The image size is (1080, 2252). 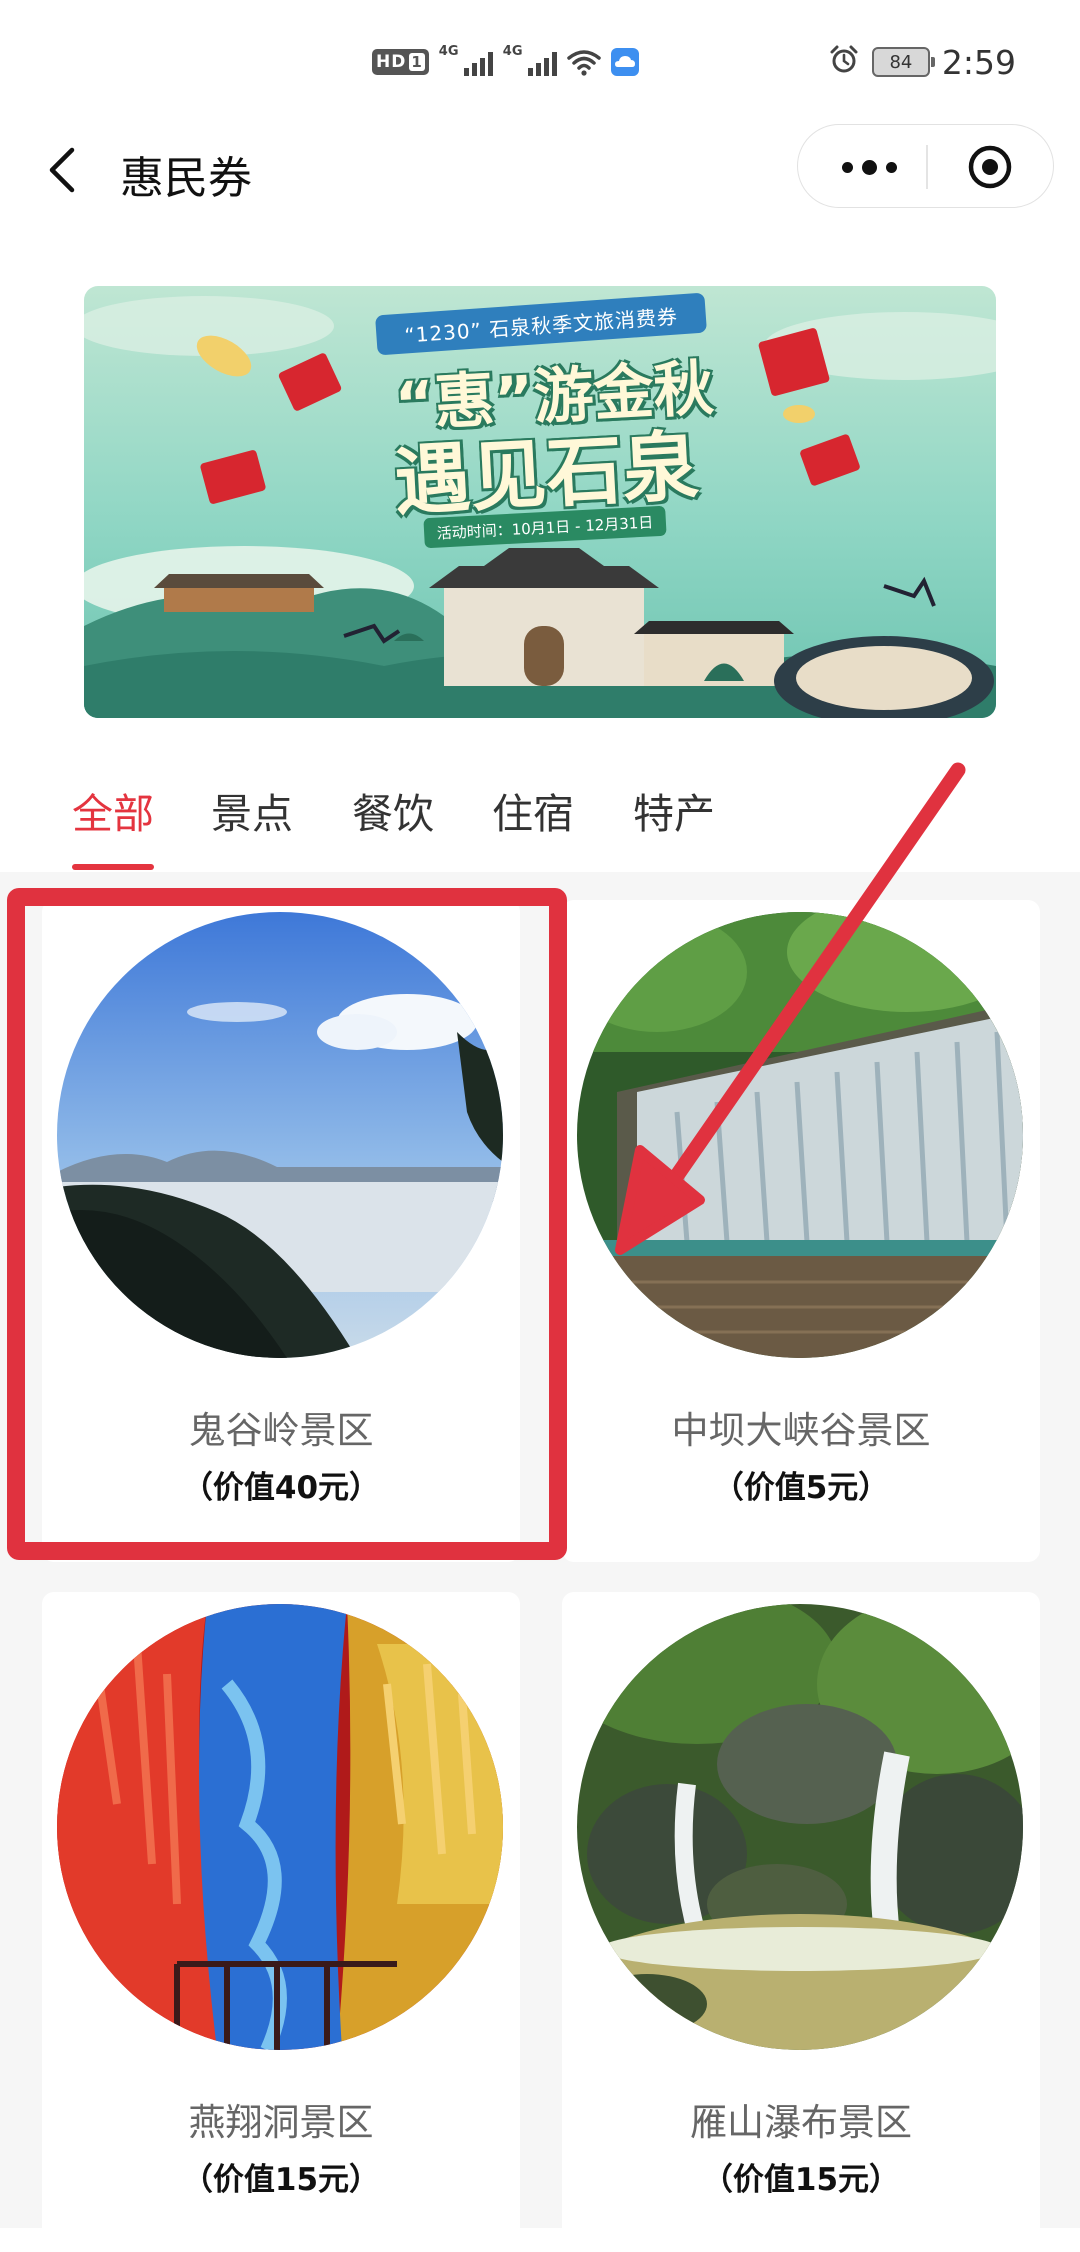 I want to click on hd-voice-badge: HD 1, so click(x=400, y=62).